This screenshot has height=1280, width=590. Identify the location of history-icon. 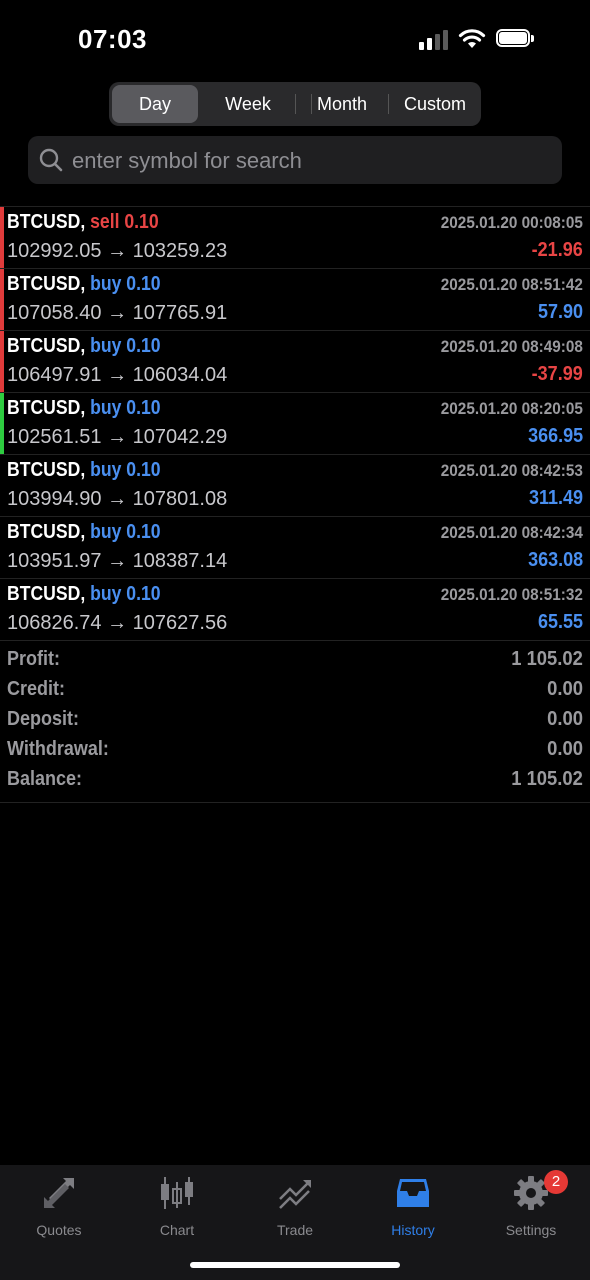
(413, 1193).